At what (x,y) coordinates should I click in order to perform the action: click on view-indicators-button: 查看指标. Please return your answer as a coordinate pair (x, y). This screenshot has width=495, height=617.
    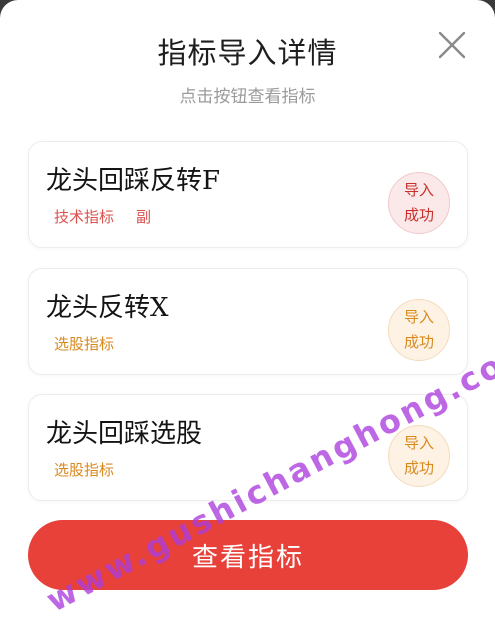
    Looking at the image, I should click on (248, 555).